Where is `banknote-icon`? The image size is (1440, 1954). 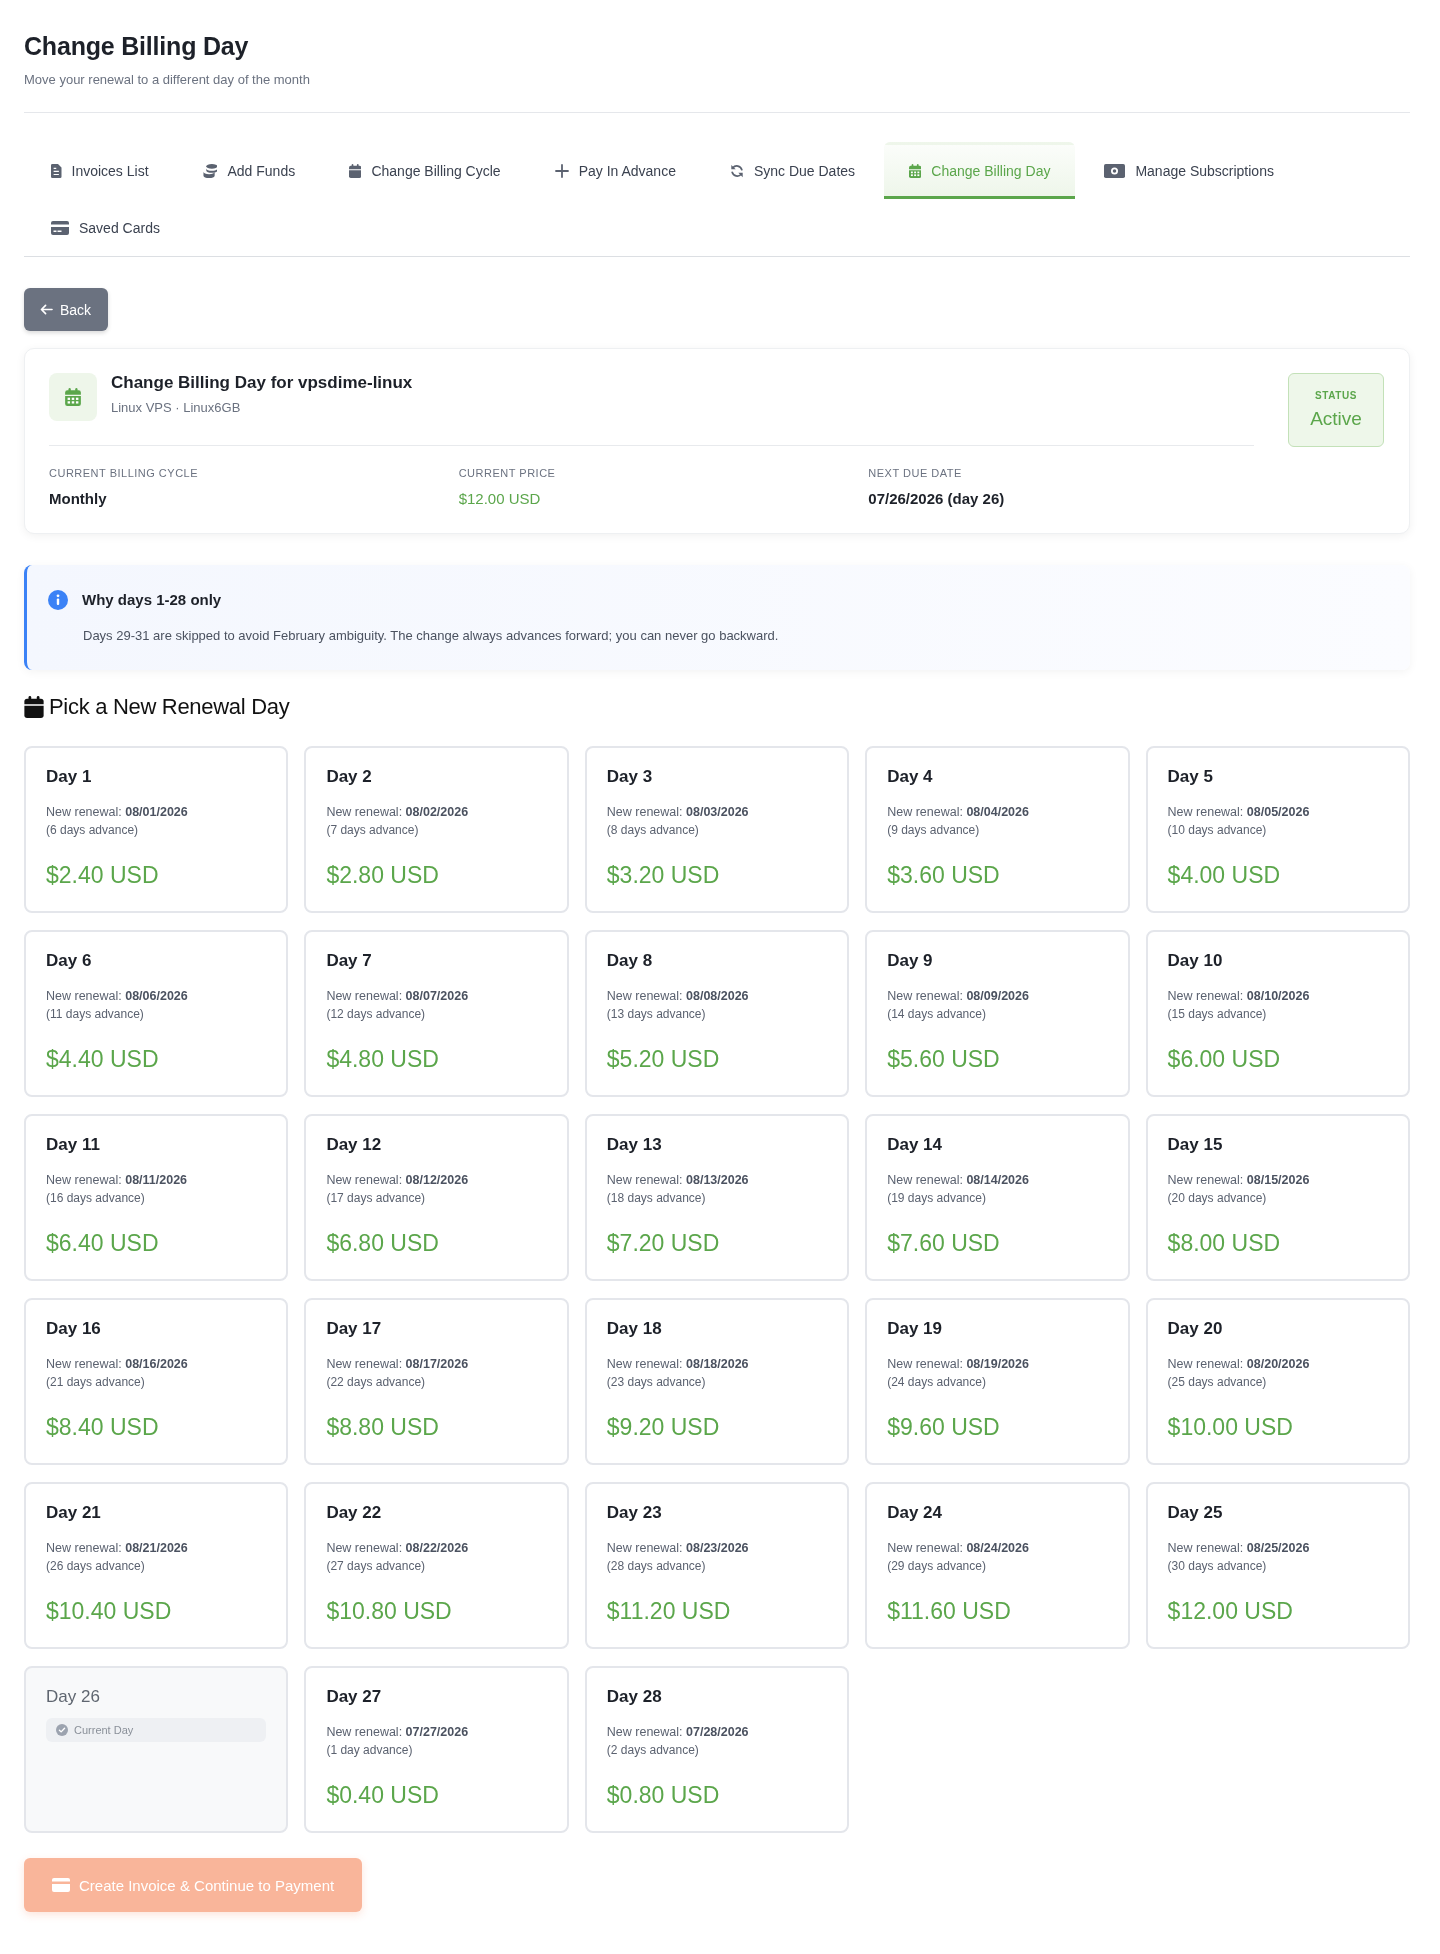 banknote-icon is located at coordinates (1115, 170).